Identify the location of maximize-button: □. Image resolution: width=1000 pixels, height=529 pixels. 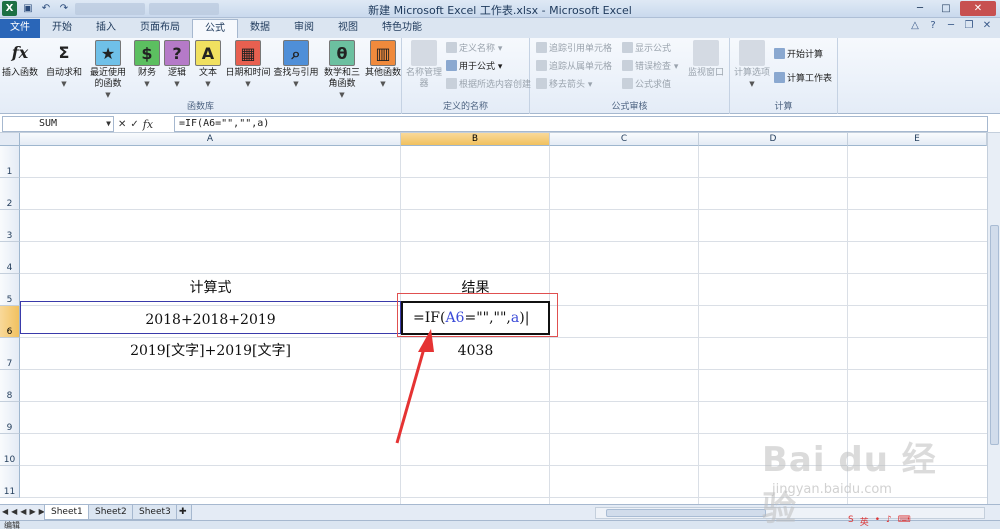
(946, 8).